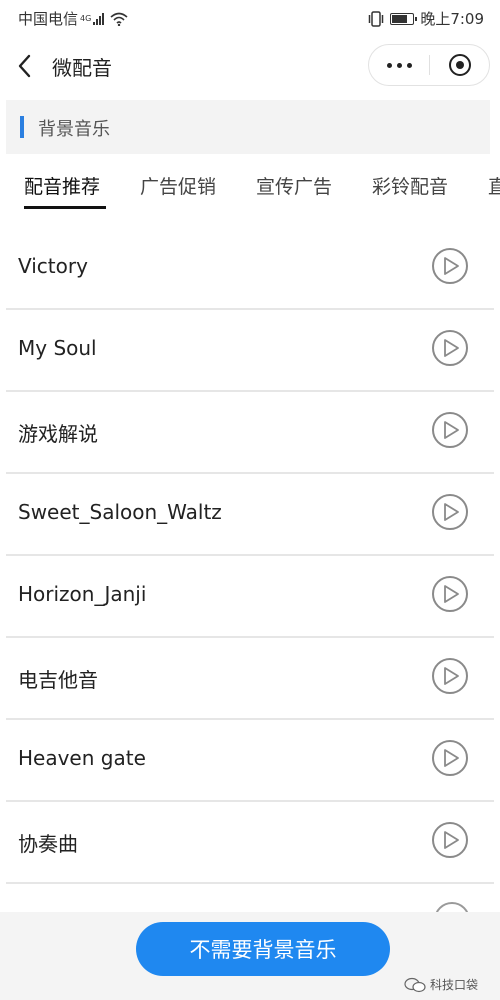 Image resolution: width=500 pixels, height=1000 pixels. Describe the element at coordinates (82, 758) in the screenshot. I see `track-name: Heaven gate` at that location.